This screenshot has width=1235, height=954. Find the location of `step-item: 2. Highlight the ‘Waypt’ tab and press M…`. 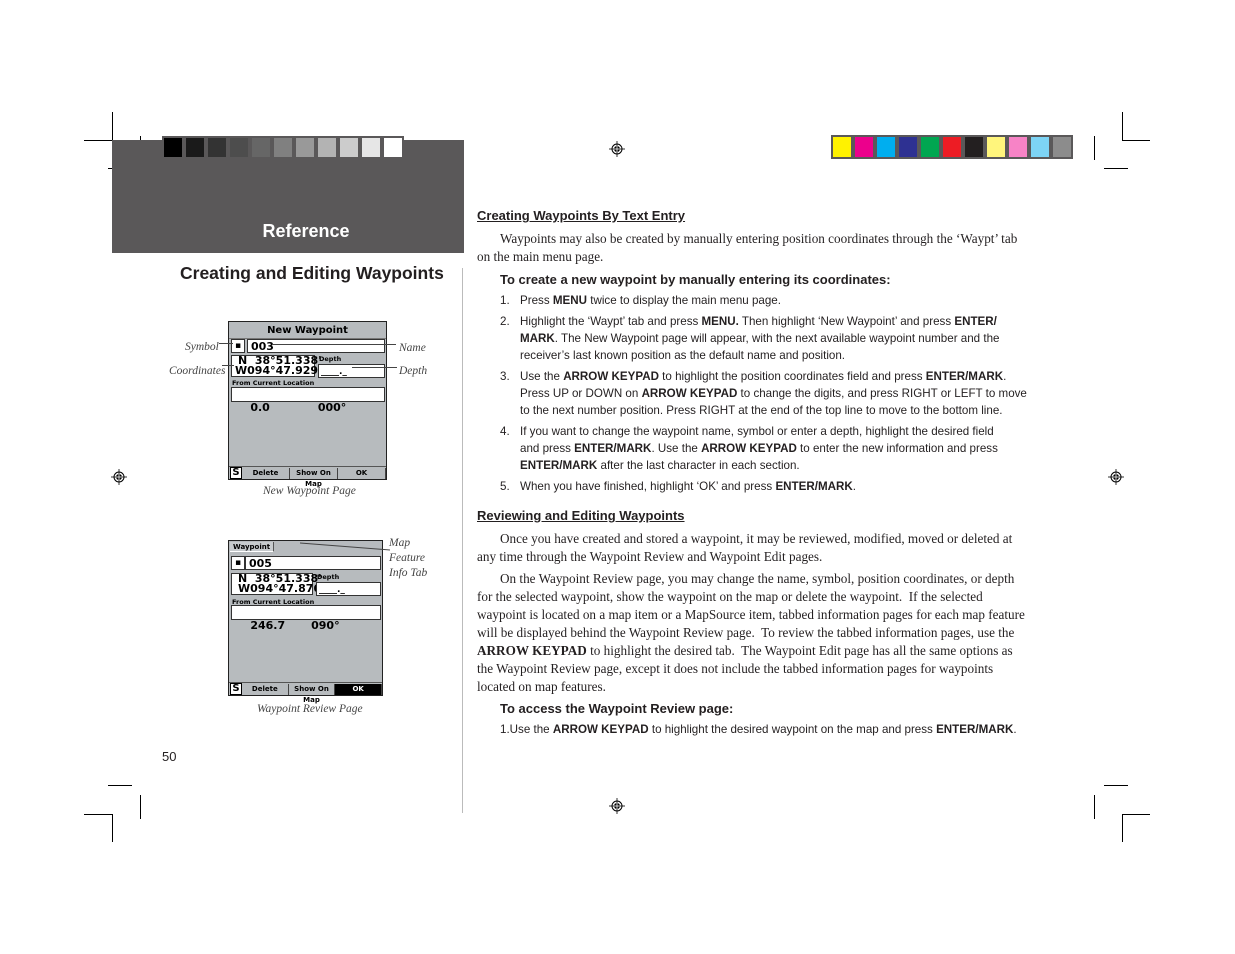

step-item: 2. Highlight the ‘Waypt’ tab and press M… is located at coordinates (750, 338).